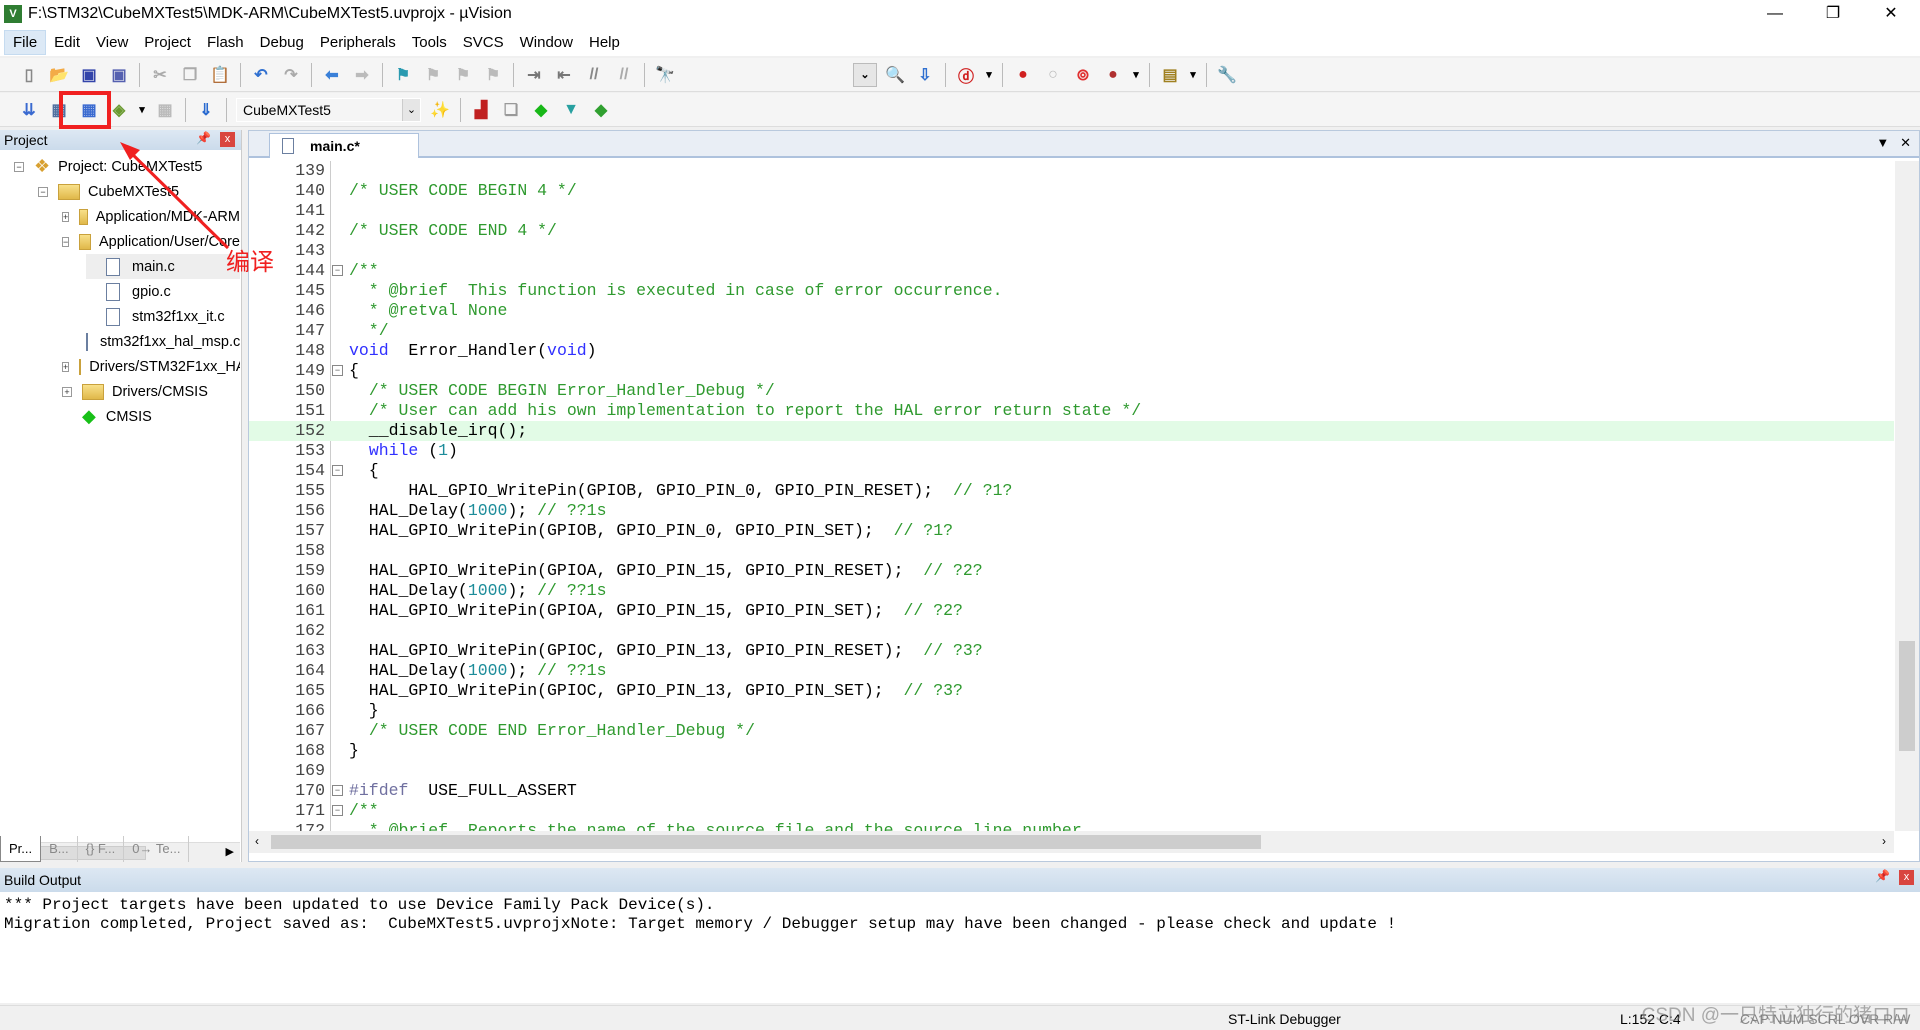  What do you see at coordinates (433, 75) in the screenshot?
I see `prev-bookmark-icon: ⚑` at bounding box center [433, 75].